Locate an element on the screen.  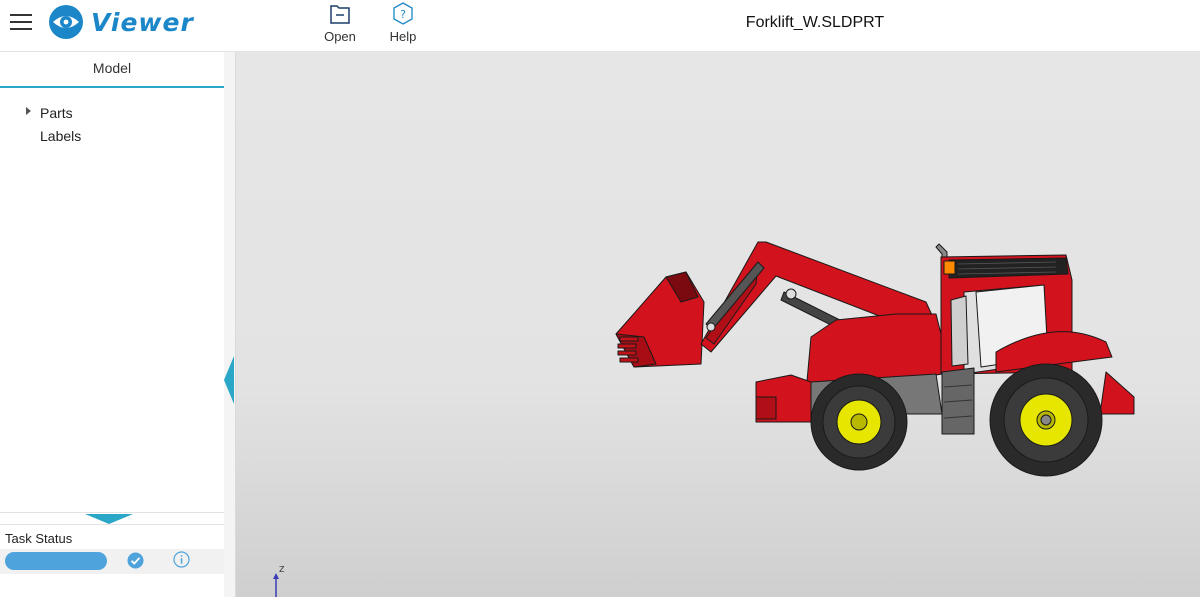
sidebar-splitter is located at coordinates (230, 324).